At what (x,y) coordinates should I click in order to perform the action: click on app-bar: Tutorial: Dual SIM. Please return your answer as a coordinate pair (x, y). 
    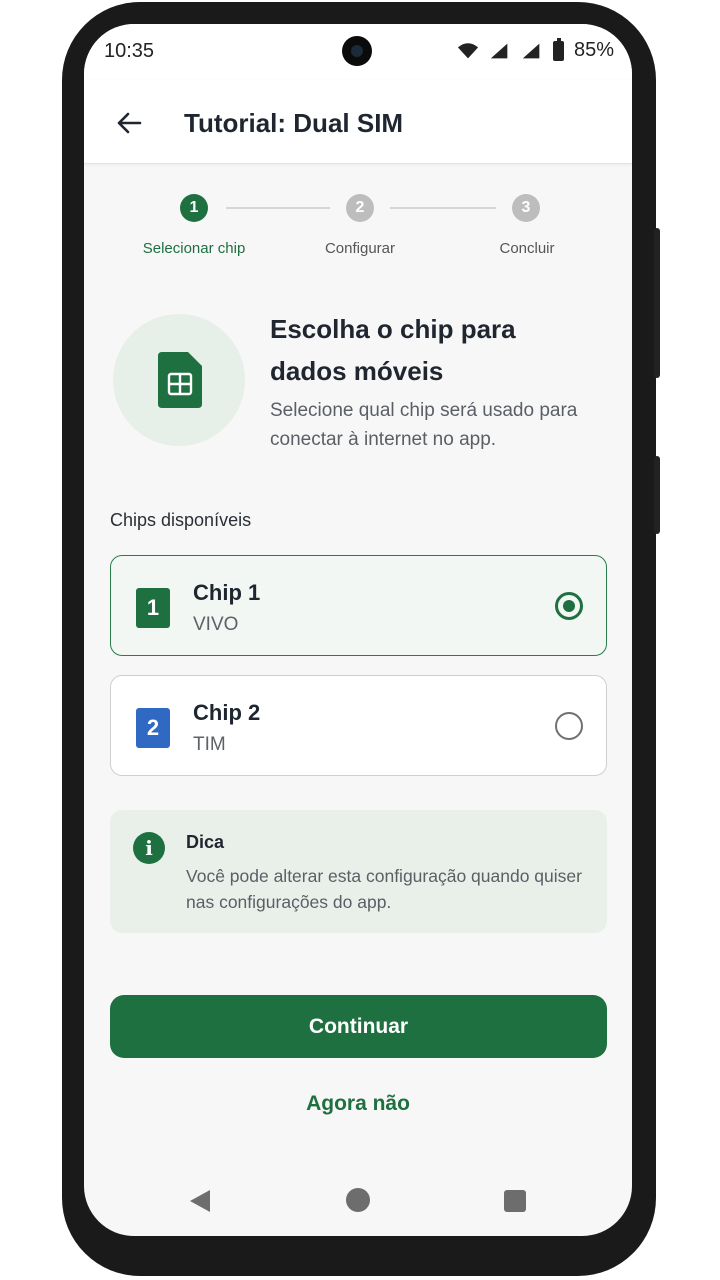
    Looking at the image, I should click on (358, 122).